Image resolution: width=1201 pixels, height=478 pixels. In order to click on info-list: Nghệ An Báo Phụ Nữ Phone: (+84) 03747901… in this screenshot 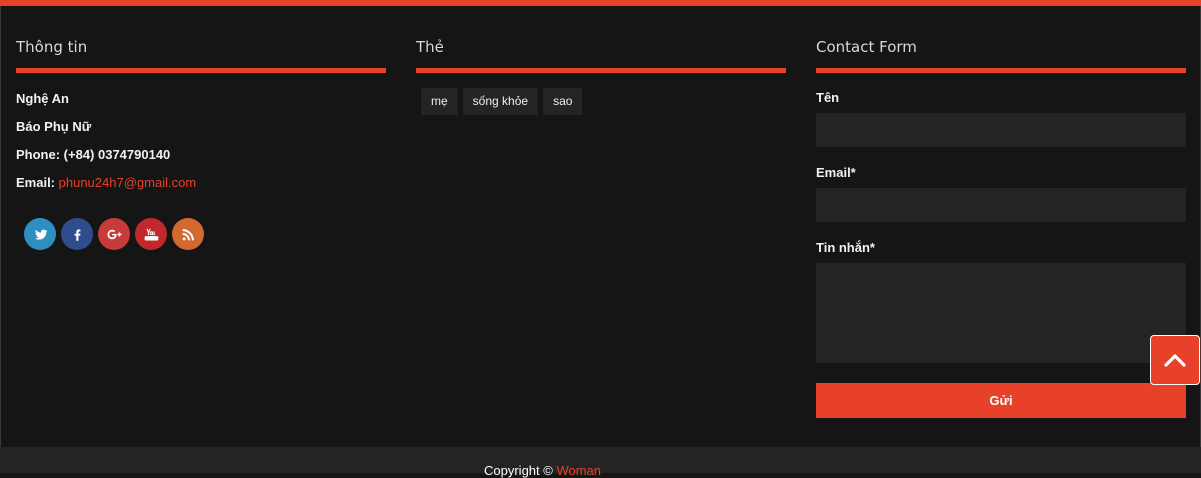, I will do `click(201, 145)`.